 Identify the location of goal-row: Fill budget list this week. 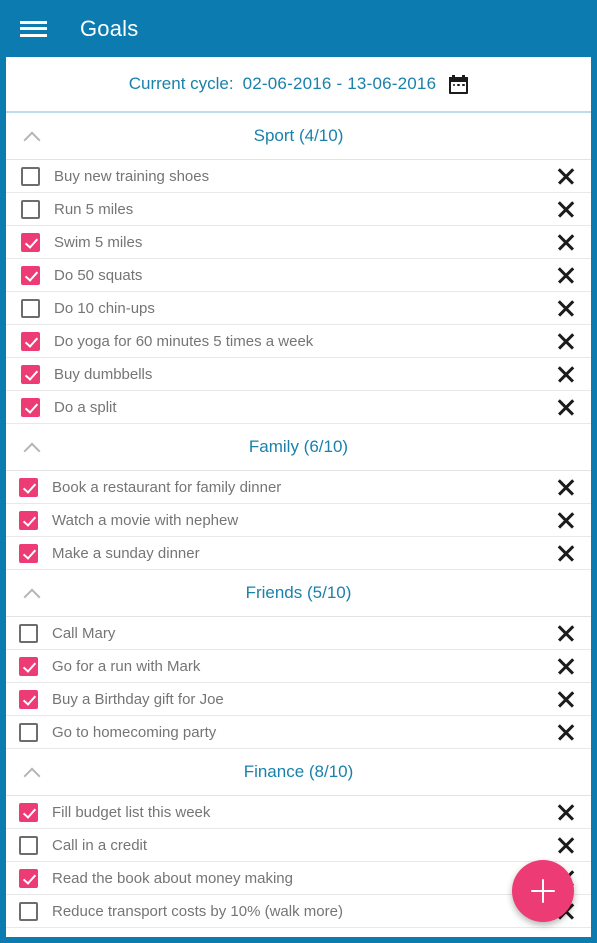
(298, 812).